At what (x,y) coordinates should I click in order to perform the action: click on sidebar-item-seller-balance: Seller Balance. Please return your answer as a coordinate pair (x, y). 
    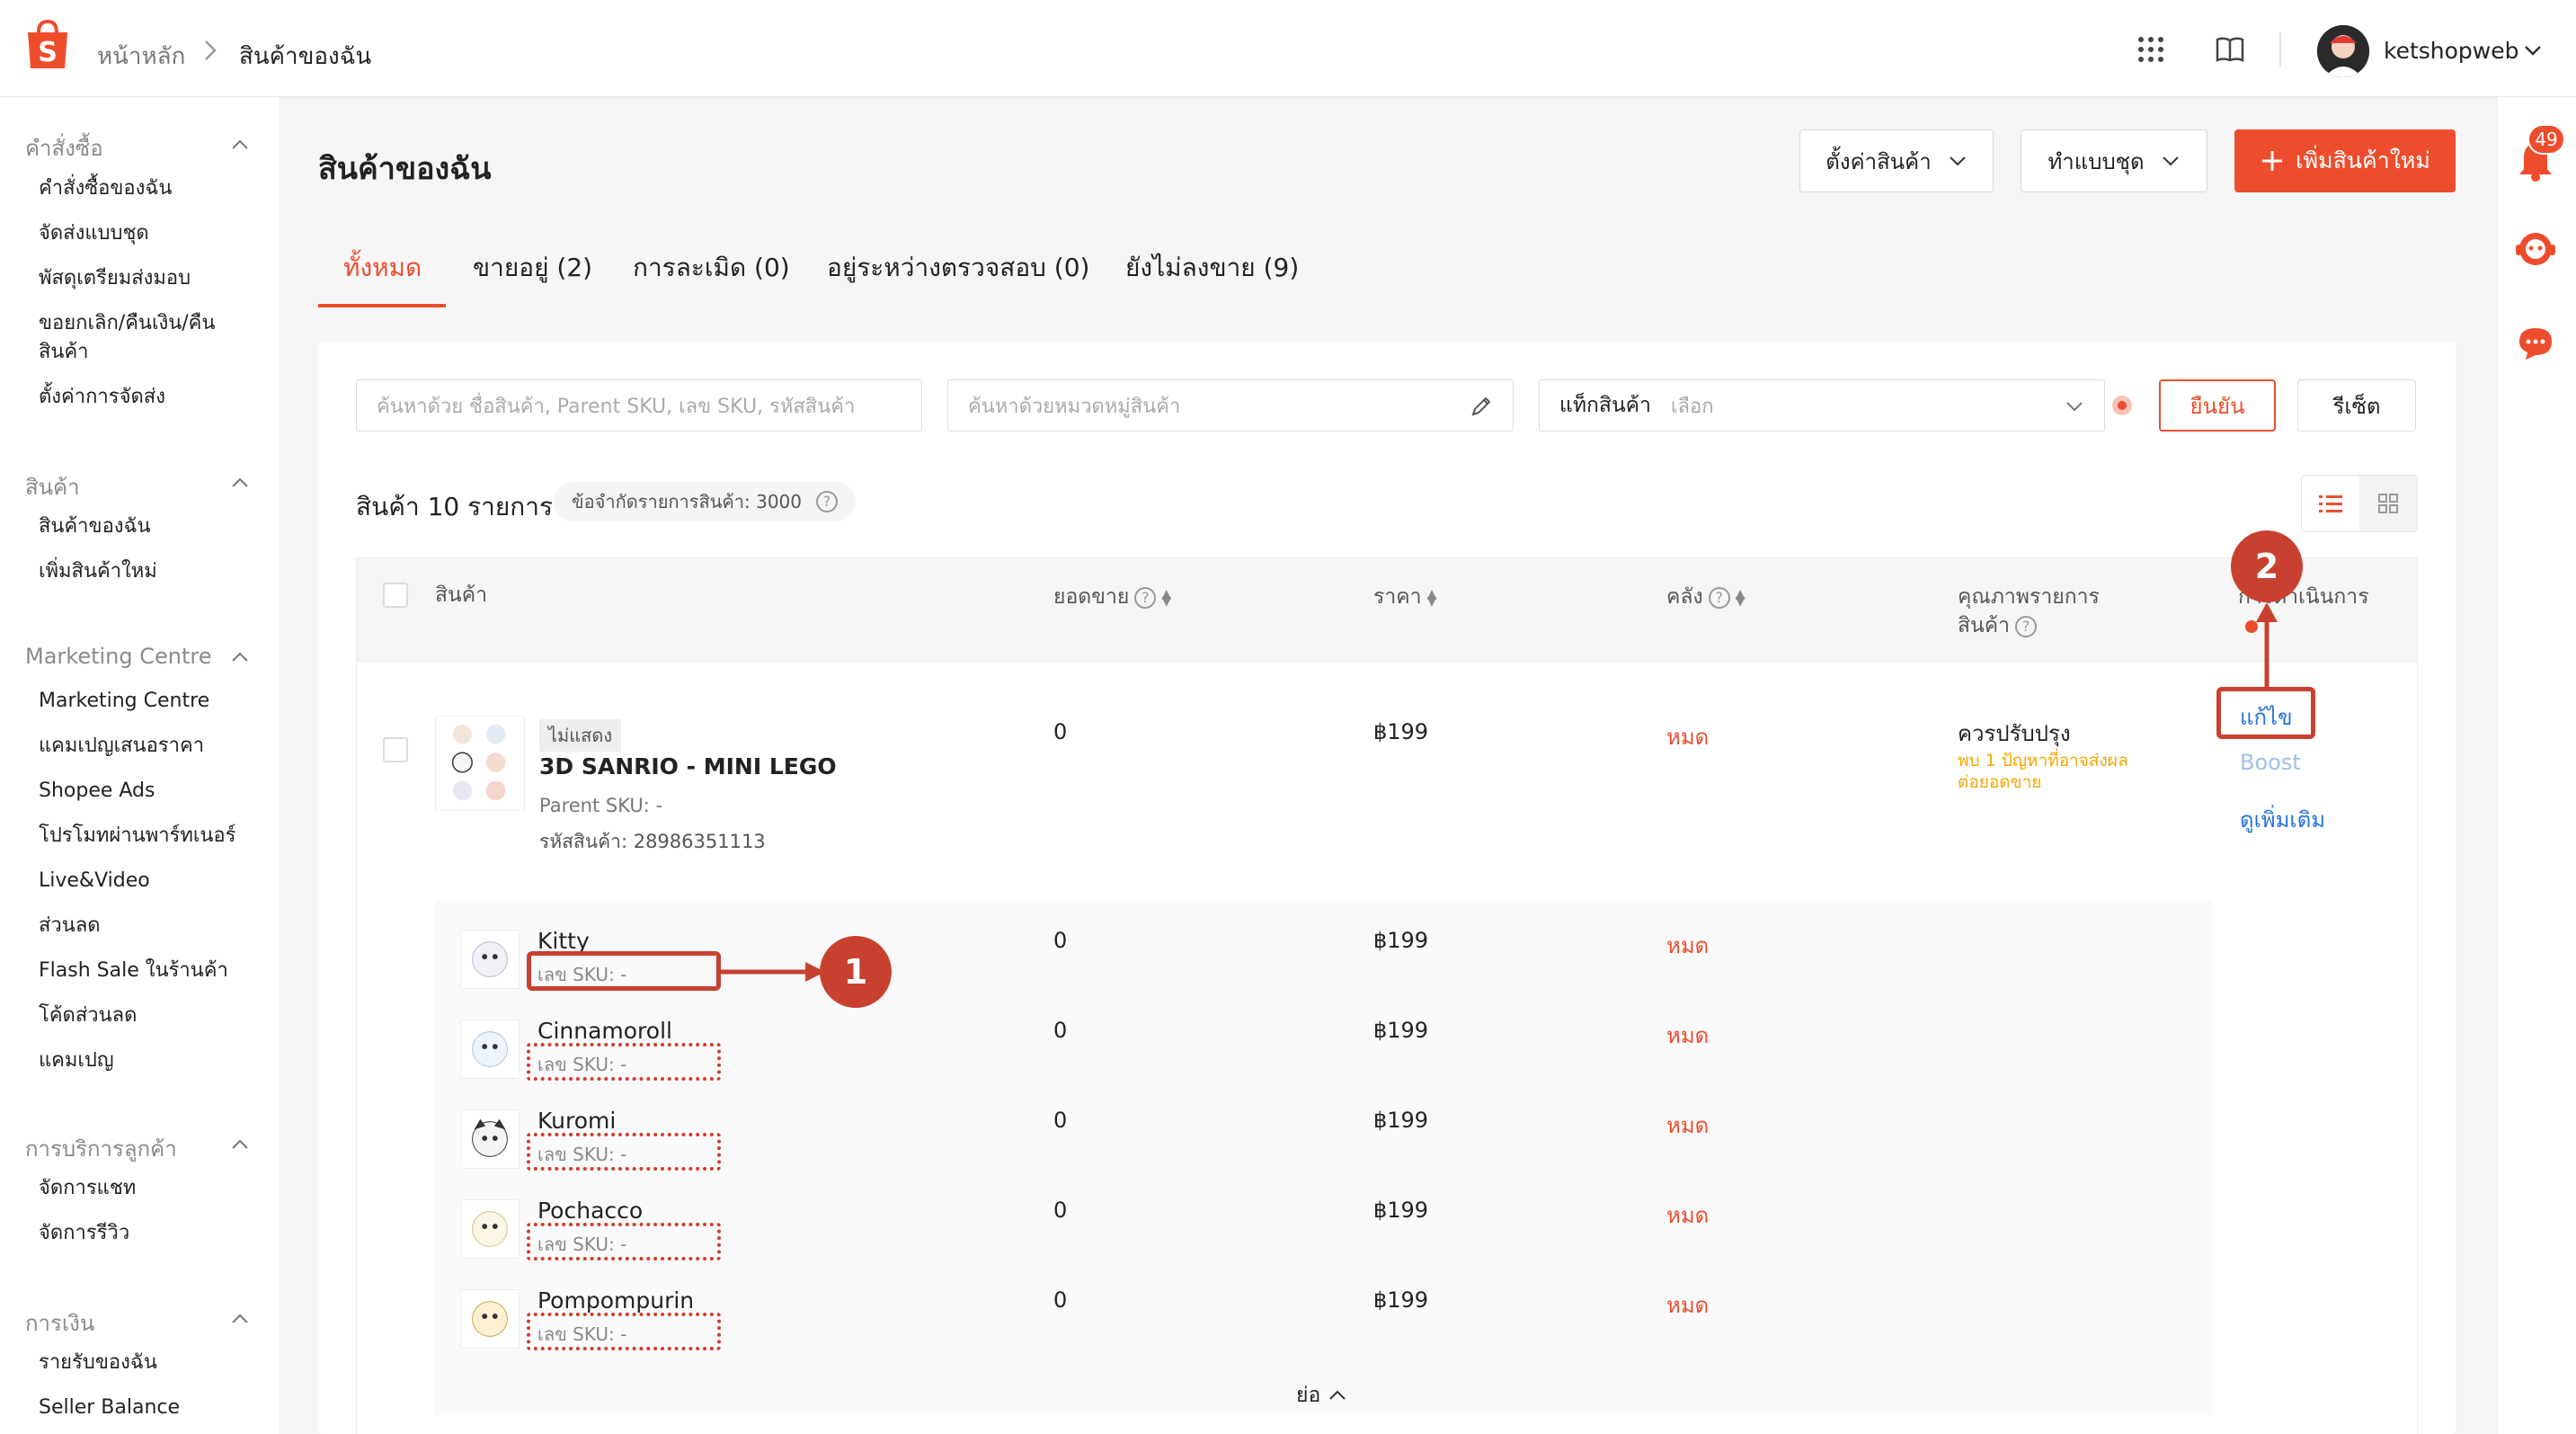
    Looking at the image, I should click on (151, 1408).